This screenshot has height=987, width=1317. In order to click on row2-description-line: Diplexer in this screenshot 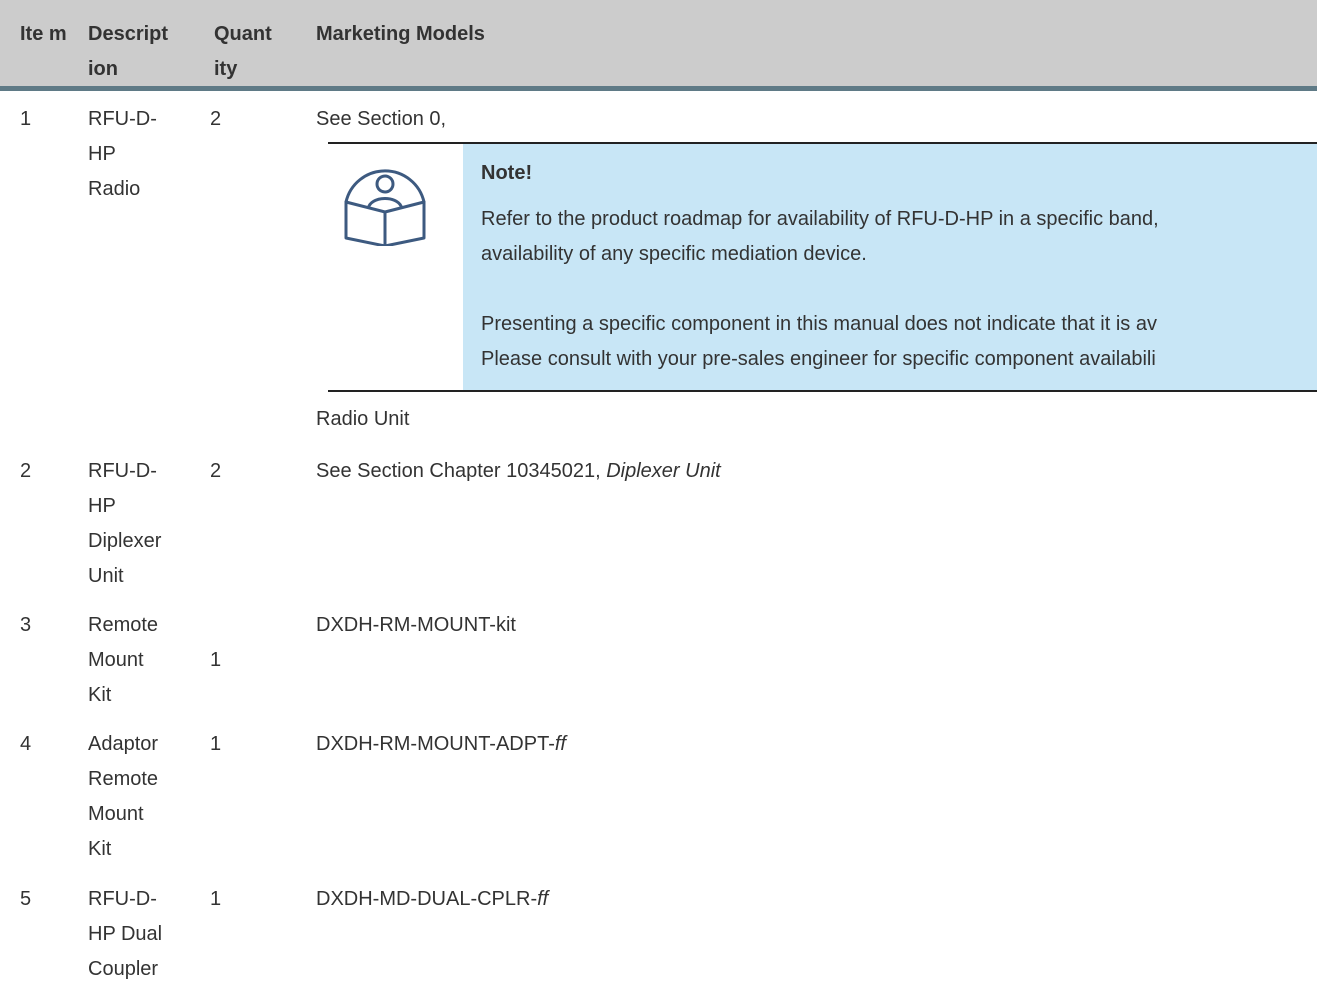, I will do `click(125, 541)`.